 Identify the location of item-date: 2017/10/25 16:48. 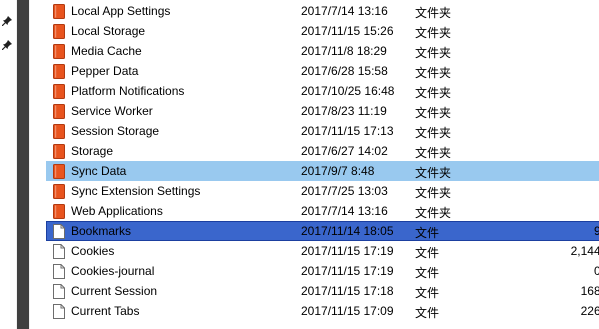
(348, 91).